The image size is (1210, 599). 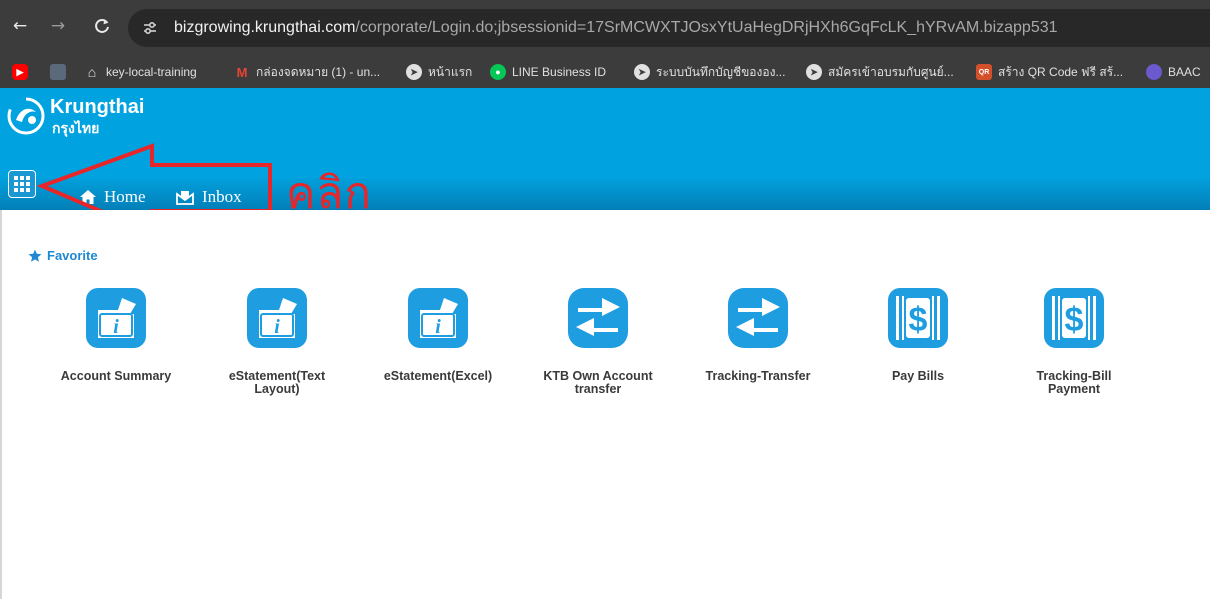 I want to click on favorite-title: Favorite, so click(x=72, y=255).